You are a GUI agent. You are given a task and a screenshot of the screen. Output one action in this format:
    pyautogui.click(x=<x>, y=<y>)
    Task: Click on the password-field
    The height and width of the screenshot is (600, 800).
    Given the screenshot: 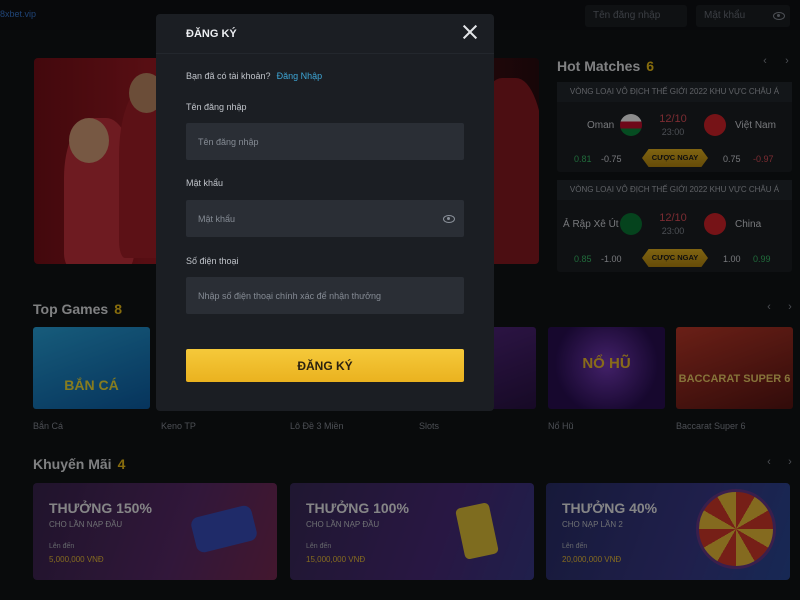 What is the action you would take?
    pyautogui.click(x=325, y=218)
    